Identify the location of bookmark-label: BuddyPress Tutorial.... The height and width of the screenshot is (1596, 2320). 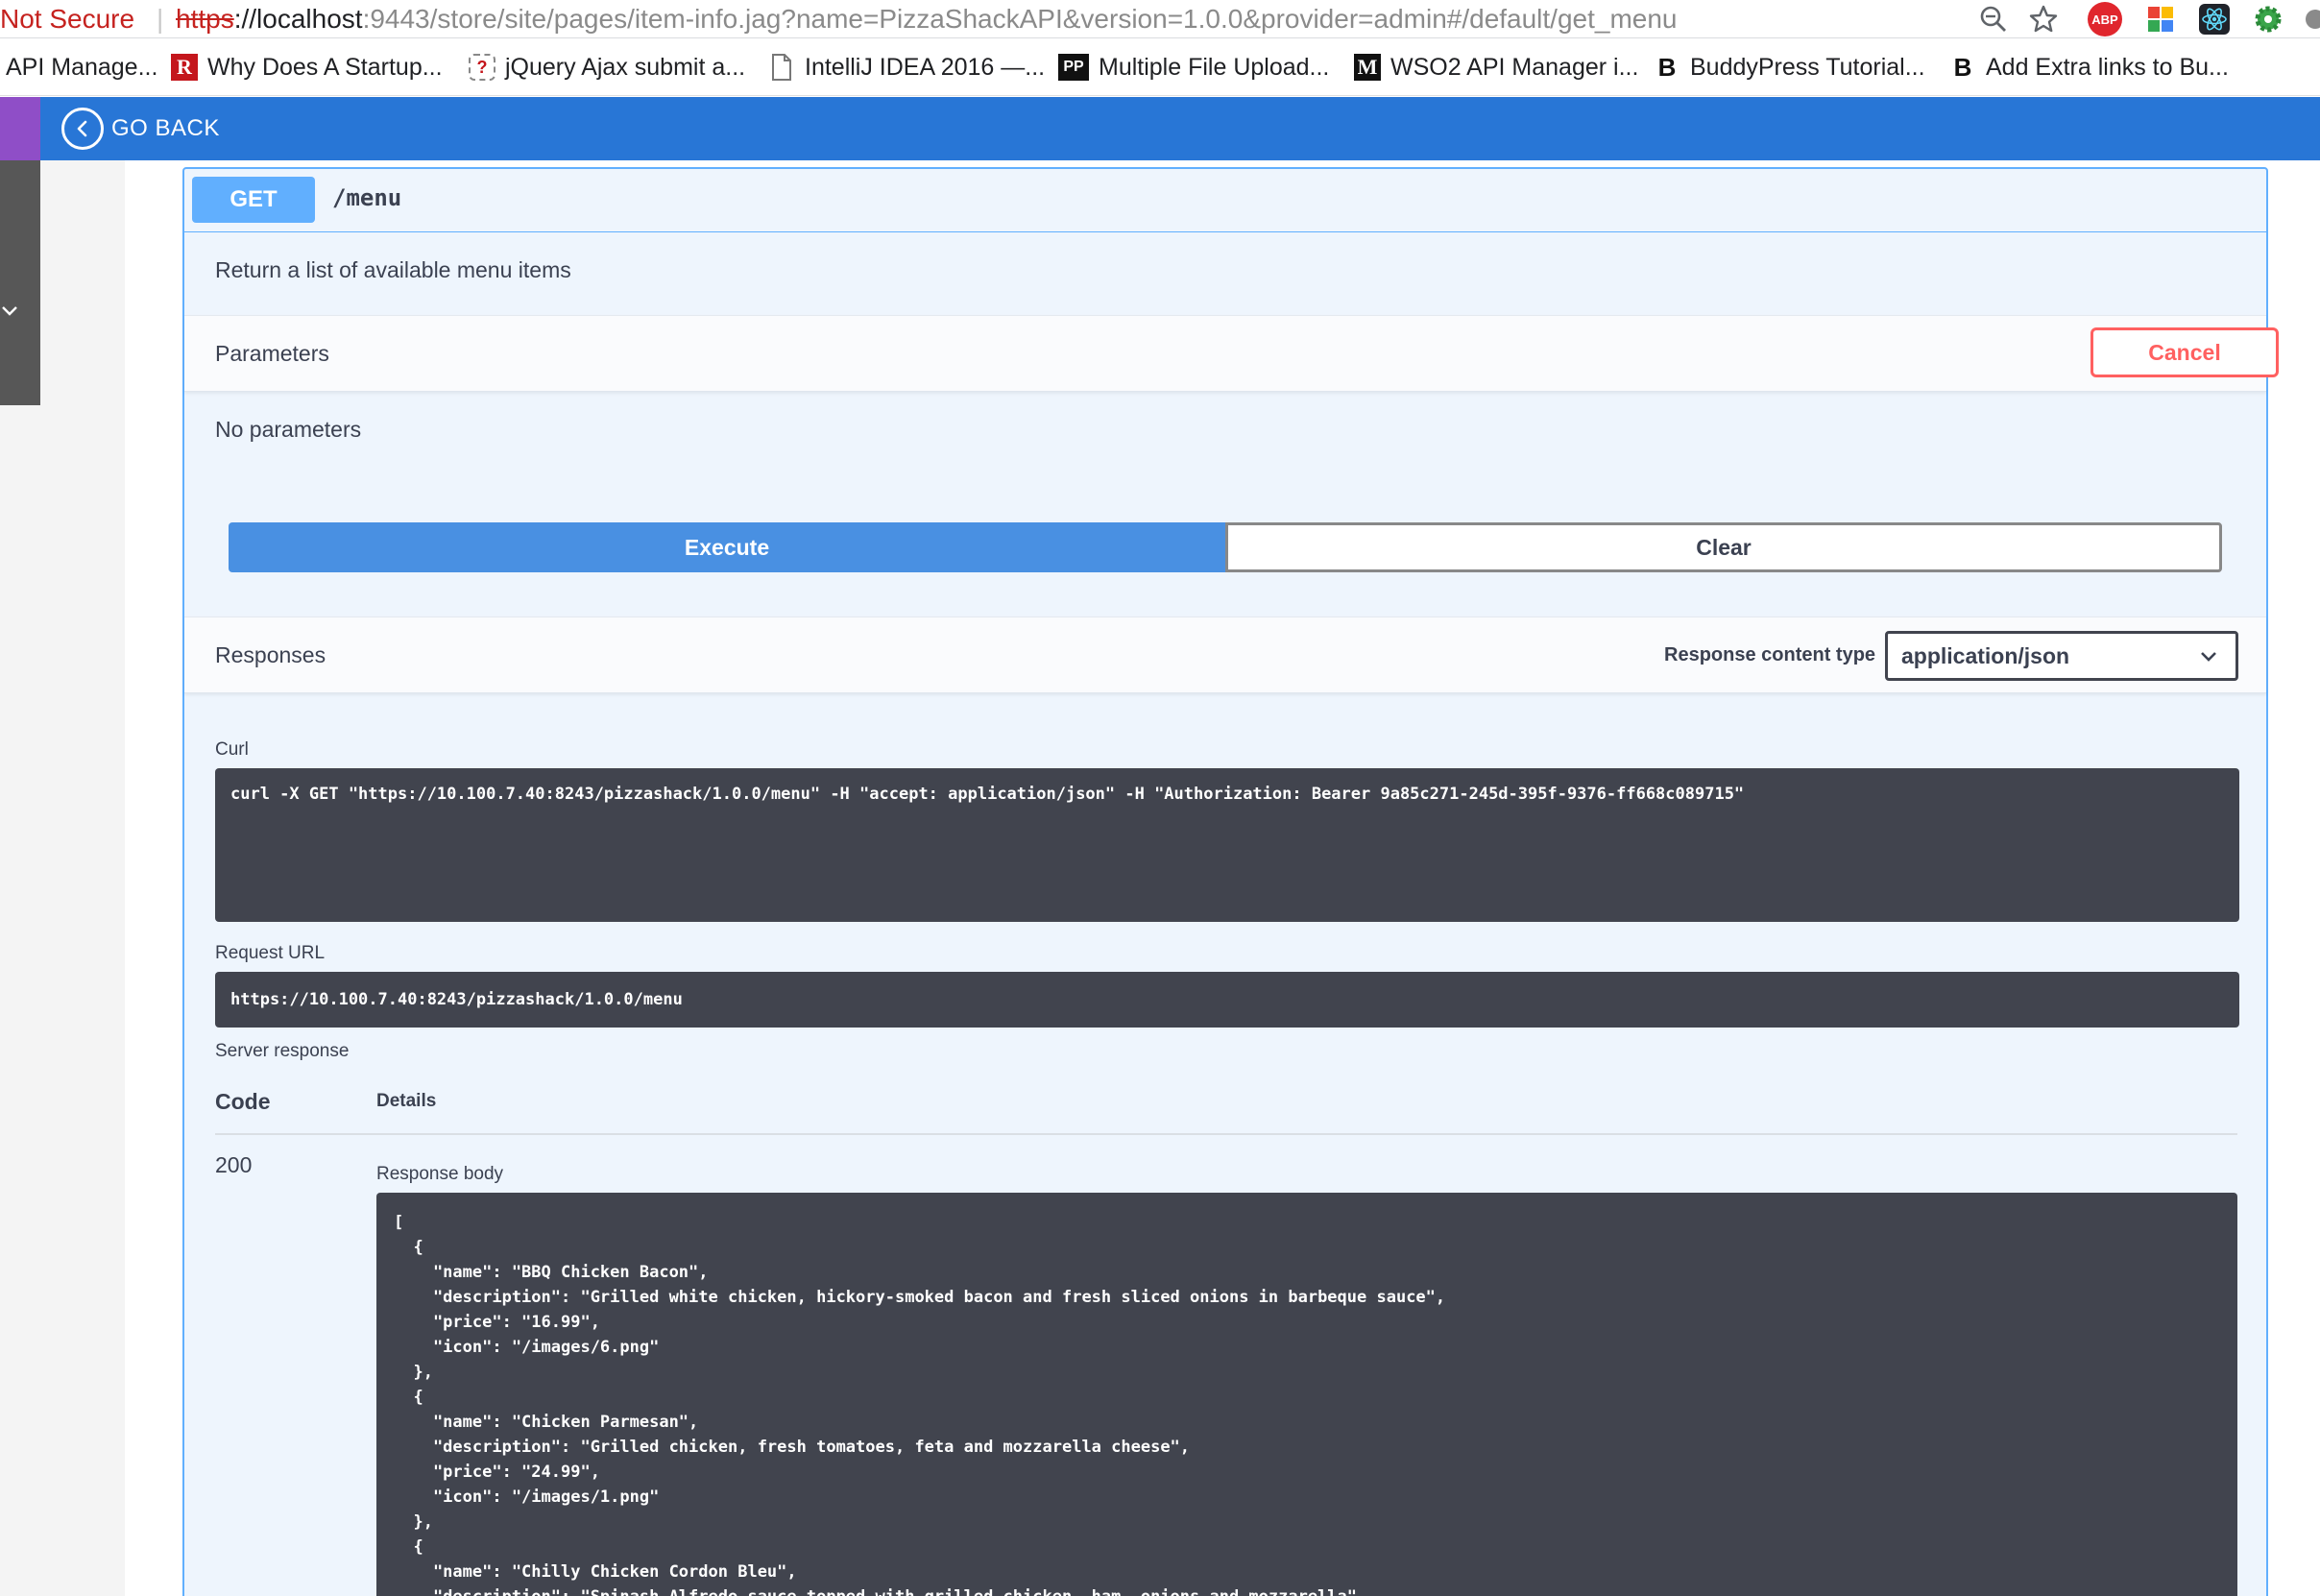
(1808, 67).